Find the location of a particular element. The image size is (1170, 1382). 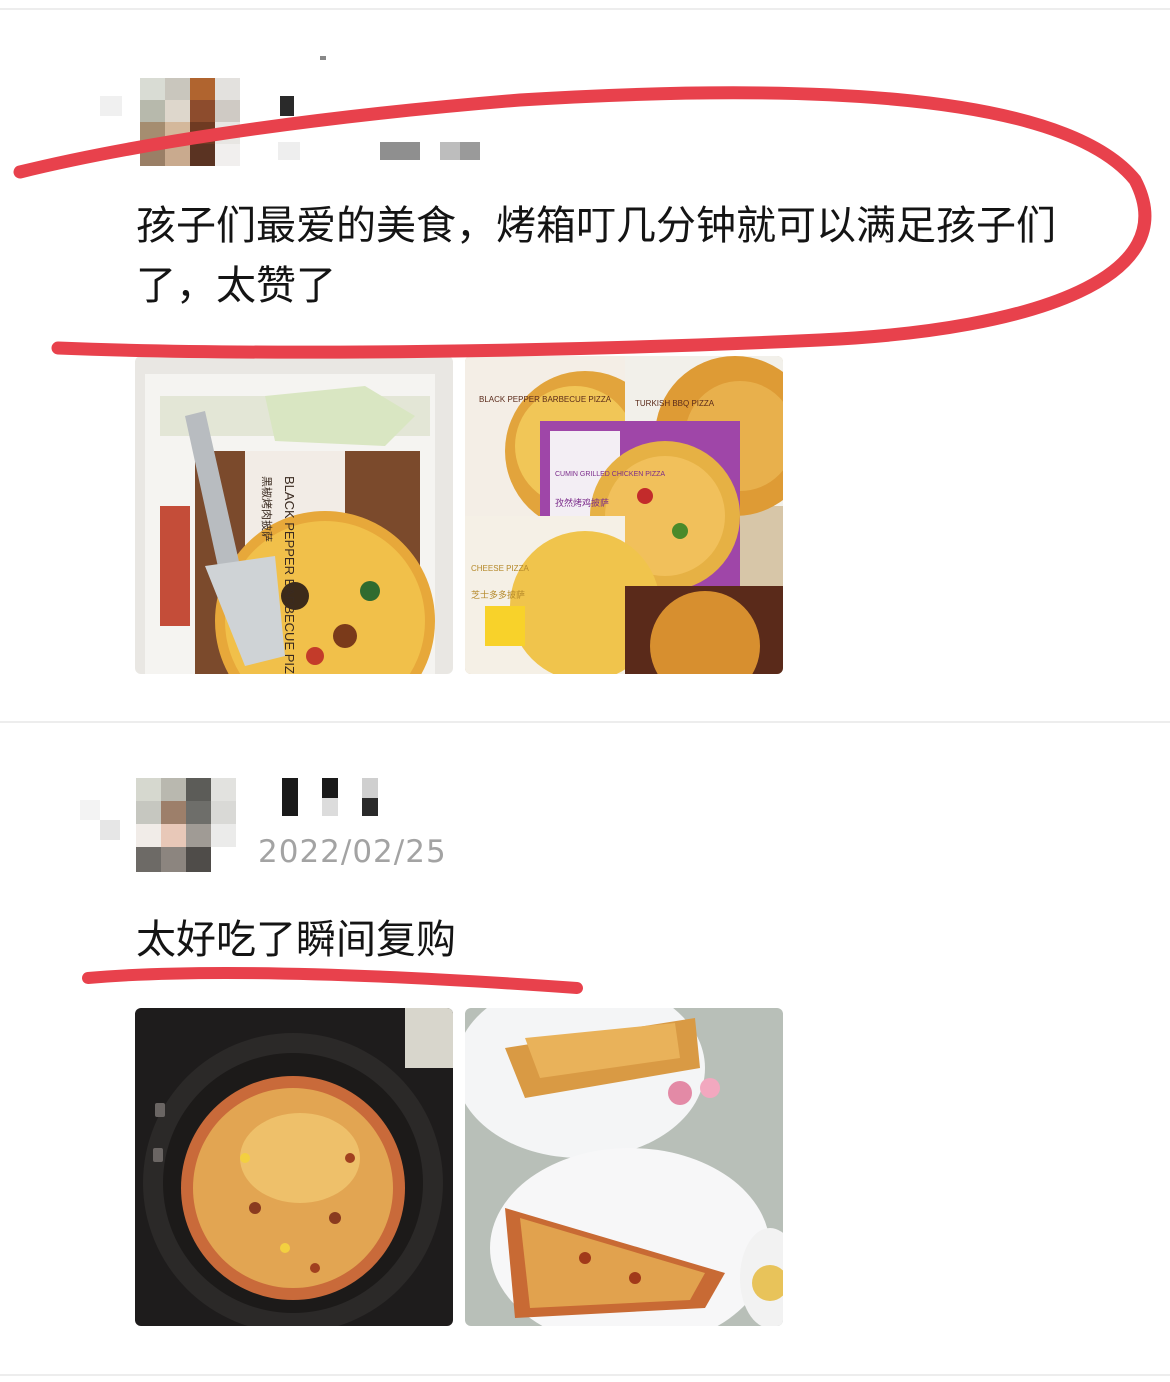

box-caption-d: CHEESE PIZZA is located at coordinates (500, 568).